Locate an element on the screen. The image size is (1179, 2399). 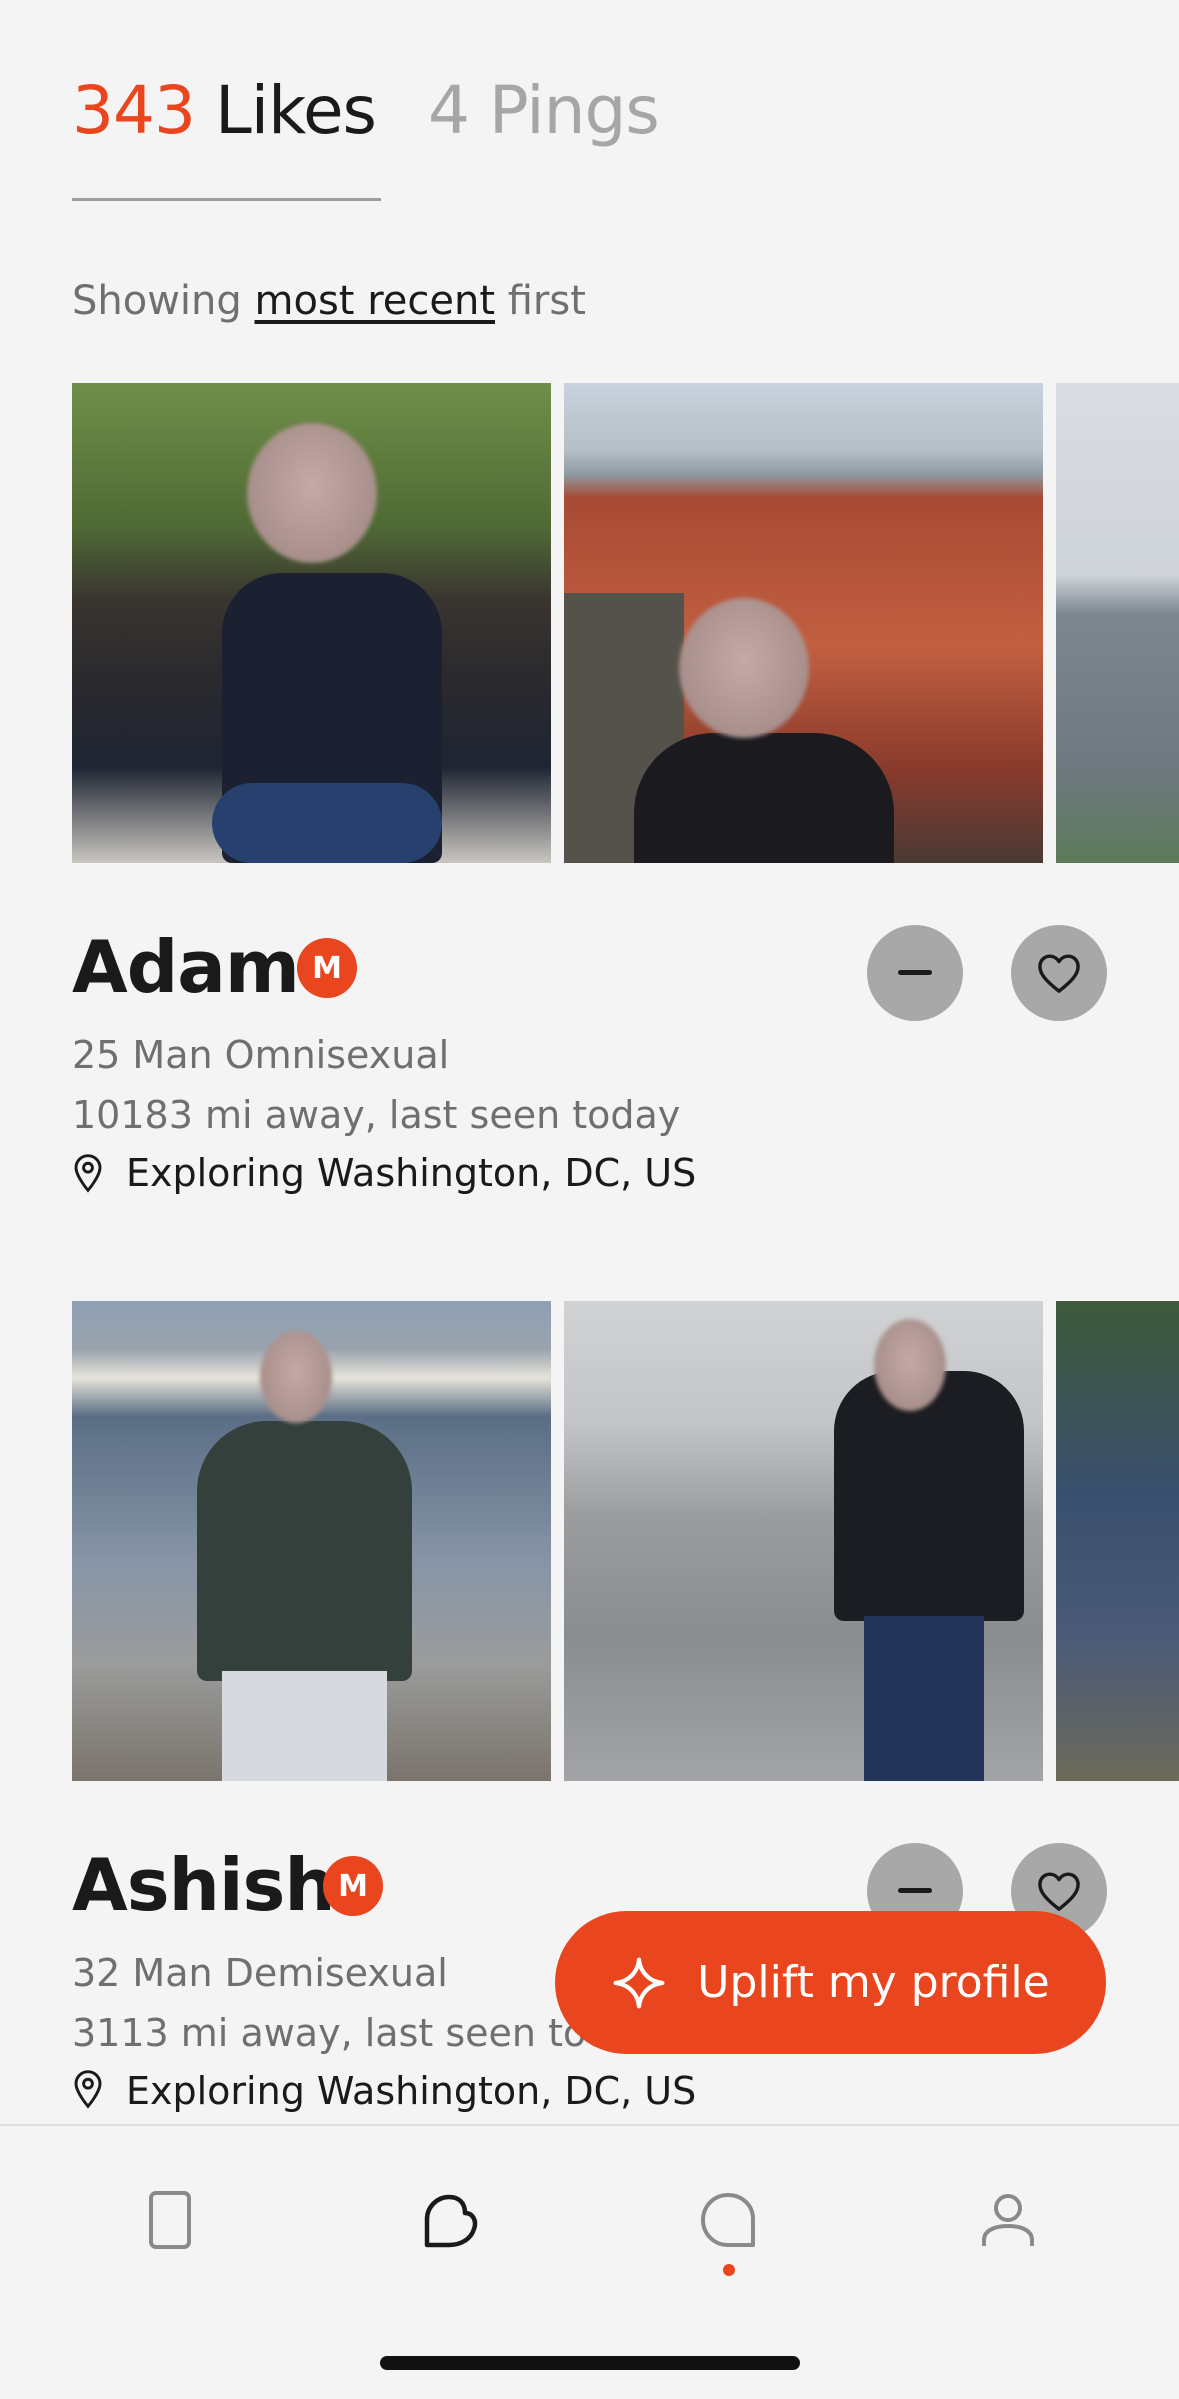
uplift-label: Uplift my profile is located at coordinates (873, 1982).